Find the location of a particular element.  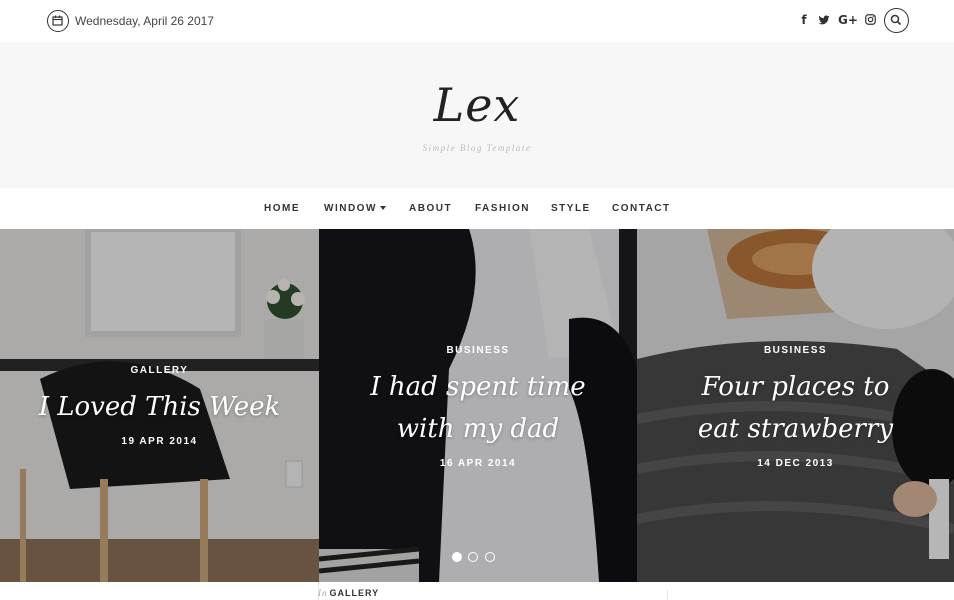

slide-3-date: 14 DEC 2013 is located at coordinates (795, 463).